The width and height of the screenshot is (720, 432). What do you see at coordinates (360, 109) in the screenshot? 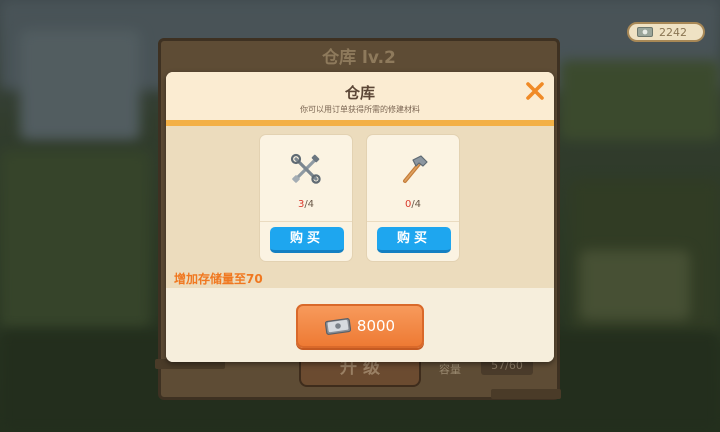
I see `dialog-subtitle: 你可以用订单获得所需的修建材料` at bounding box center [360, 109].